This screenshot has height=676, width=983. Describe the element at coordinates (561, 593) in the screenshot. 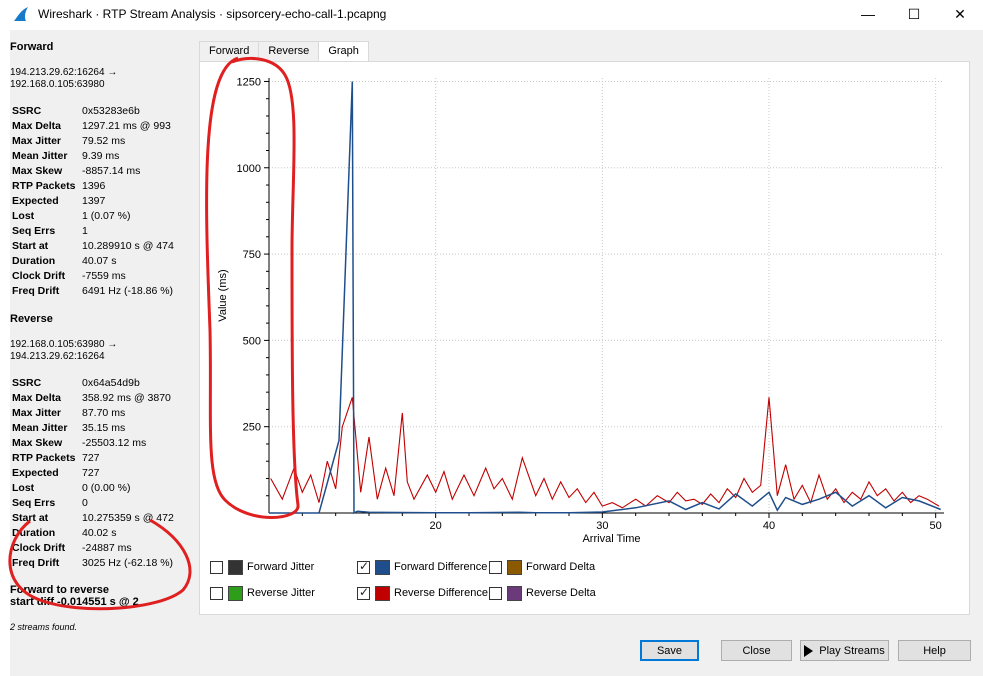

I see `series-toggle-label: Reverse Delta` at that location.